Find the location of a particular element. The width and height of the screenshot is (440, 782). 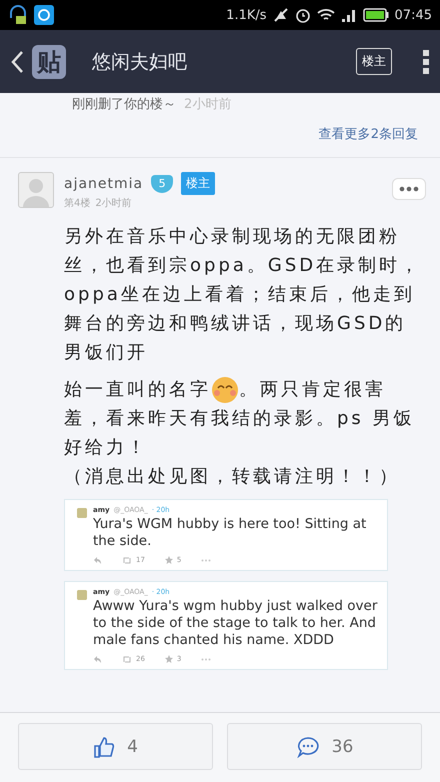

clock: 07:45 is located at coordinates (413, 15).